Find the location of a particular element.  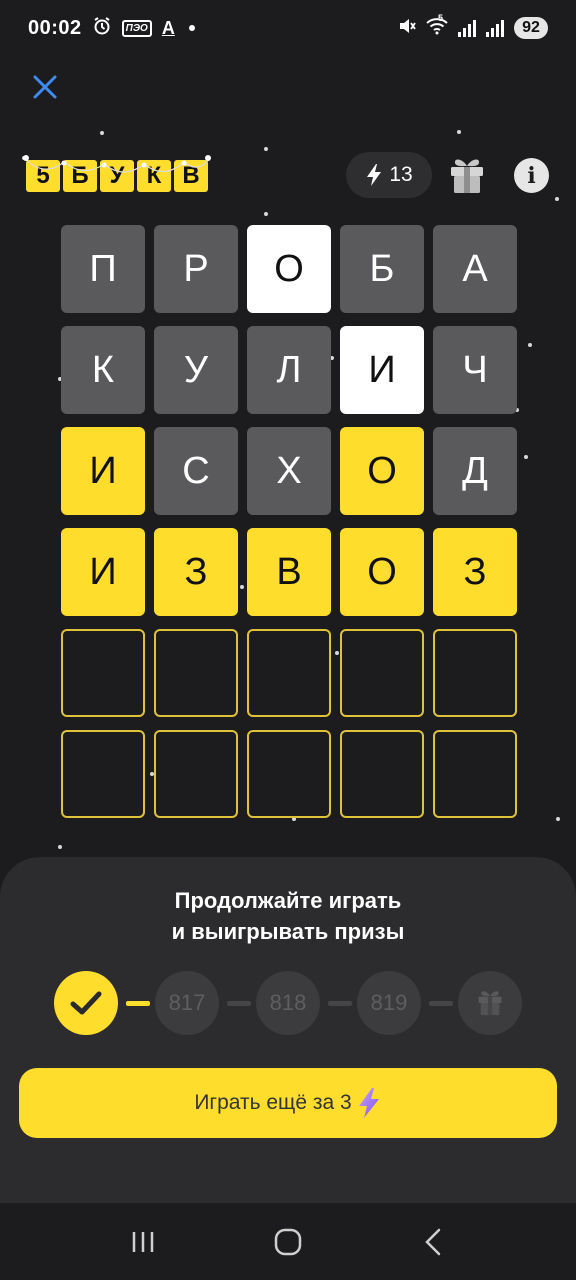

status-right: 5 92 is located at coordinates (473, 26).